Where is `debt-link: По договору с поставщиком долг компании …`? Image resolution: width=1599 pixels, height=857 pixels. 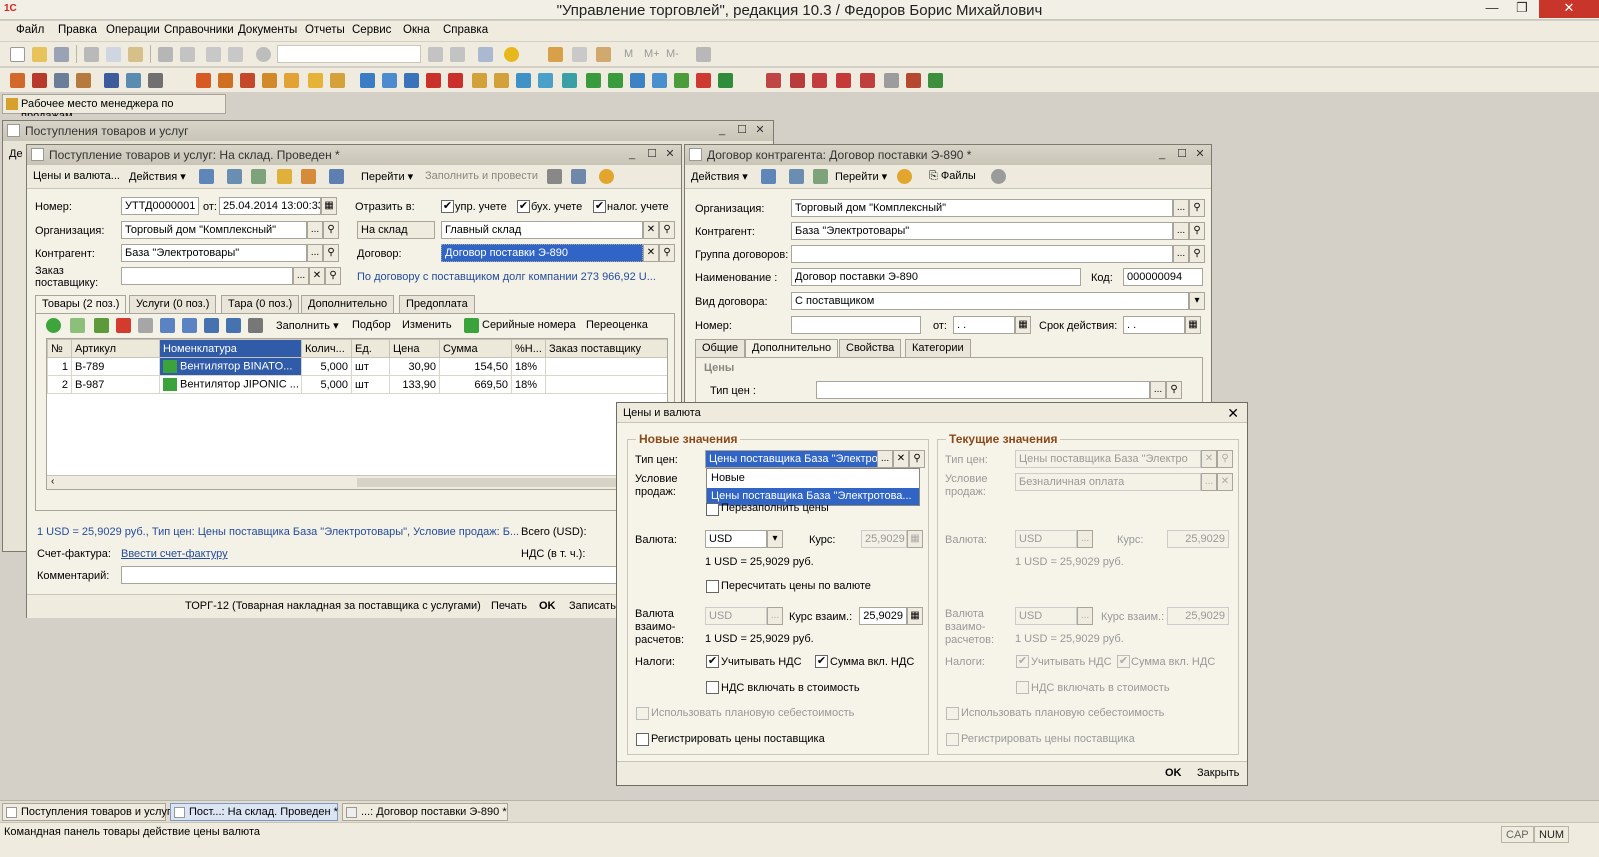 debt-link: По договору с поставщиком долг компании … is located at coordinates (506, 277).